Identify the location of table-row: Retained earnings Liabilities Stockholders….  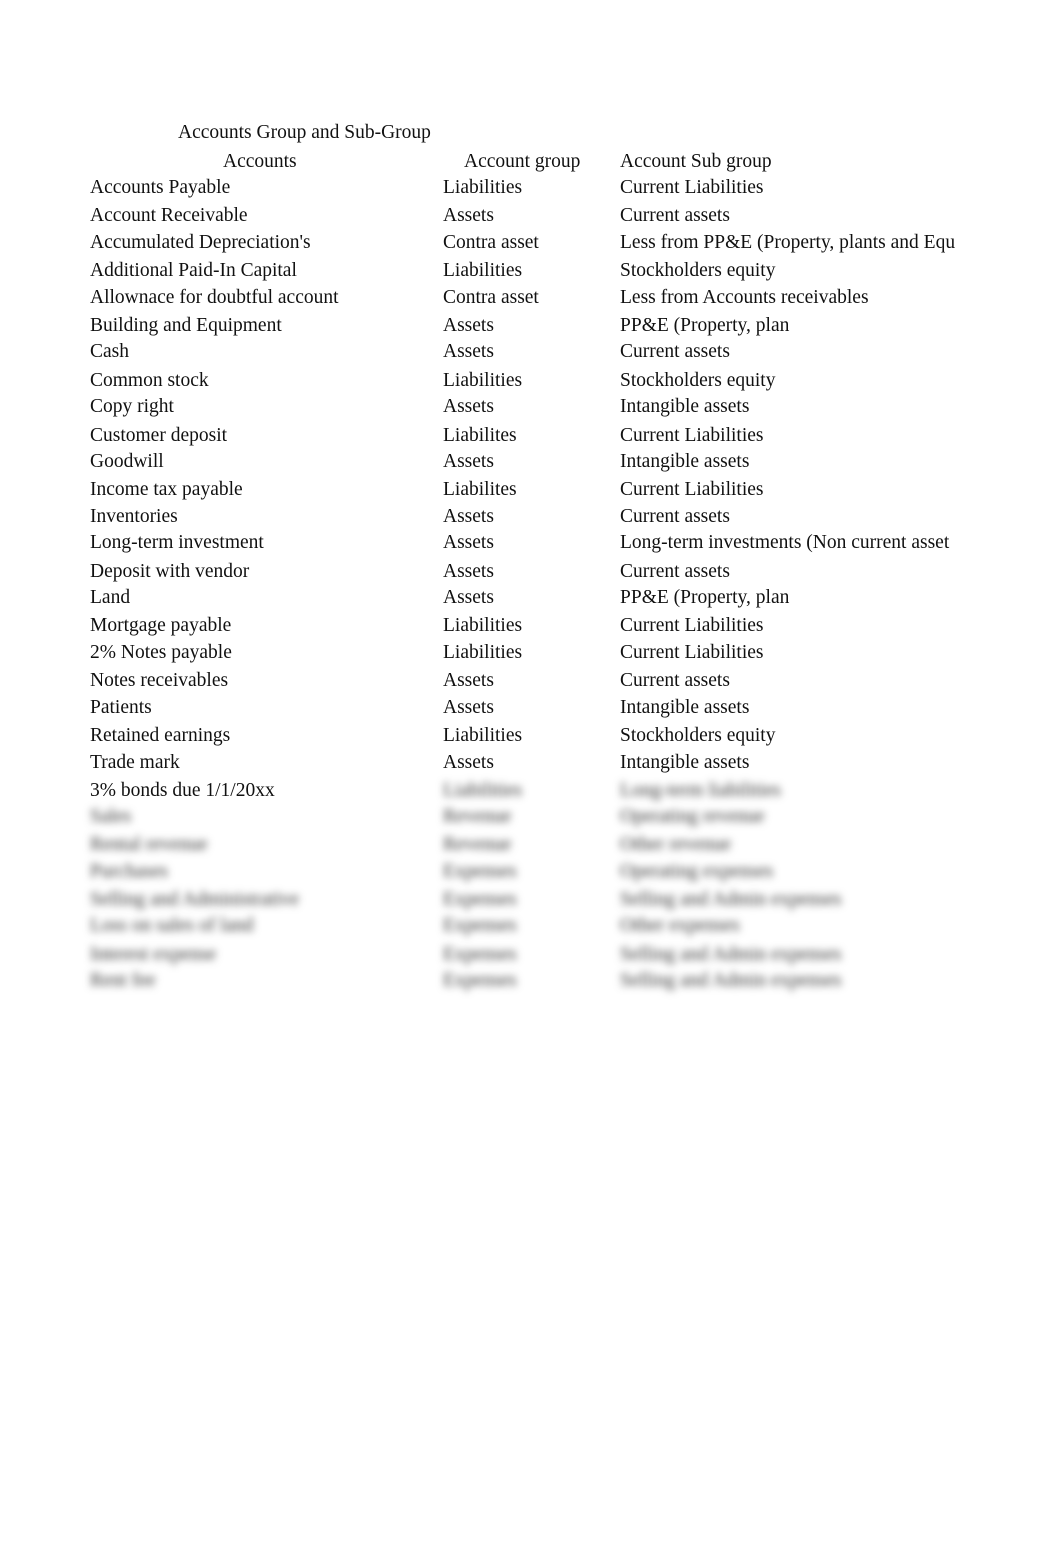
(531, 737).